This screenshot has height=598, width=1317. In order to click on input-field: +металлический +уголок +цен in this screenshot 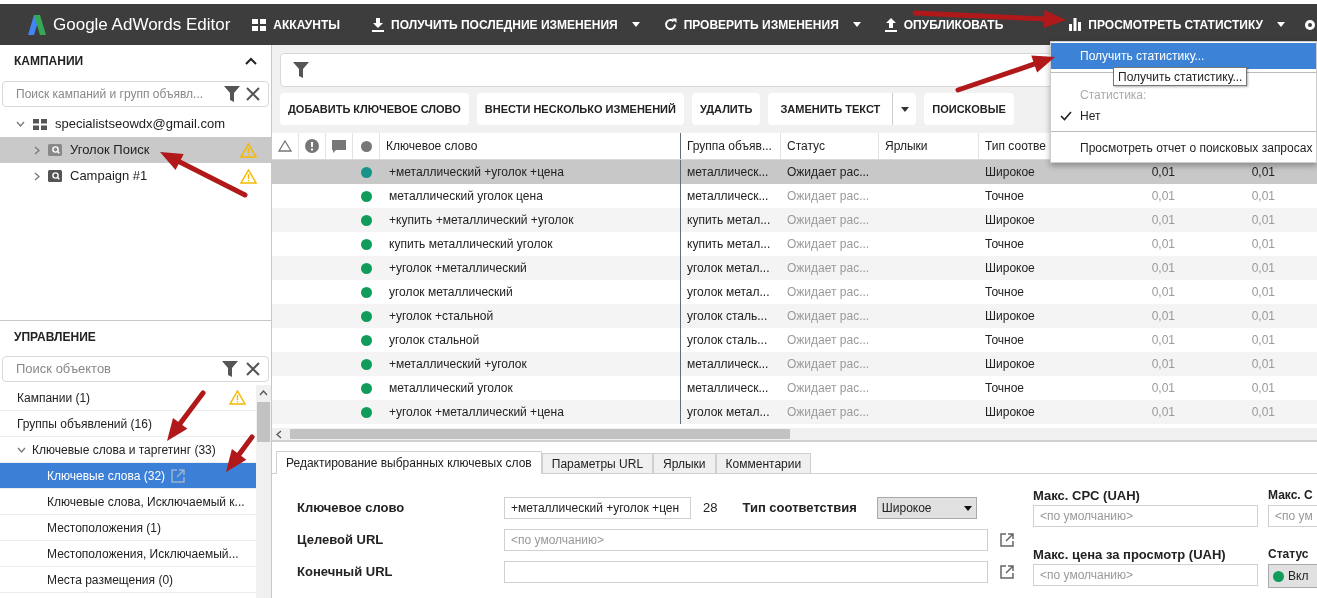, I will do `click(597, 508)`.